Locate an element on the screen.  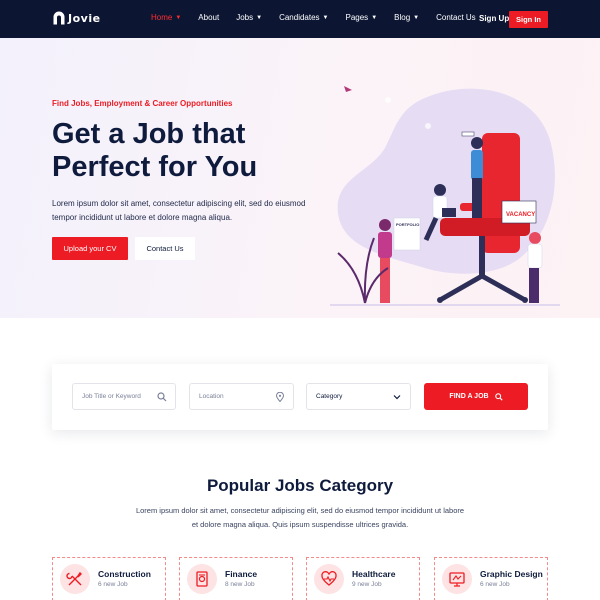
category-card-construction: Construction 6 new Job is located at coordinates (109, 578).